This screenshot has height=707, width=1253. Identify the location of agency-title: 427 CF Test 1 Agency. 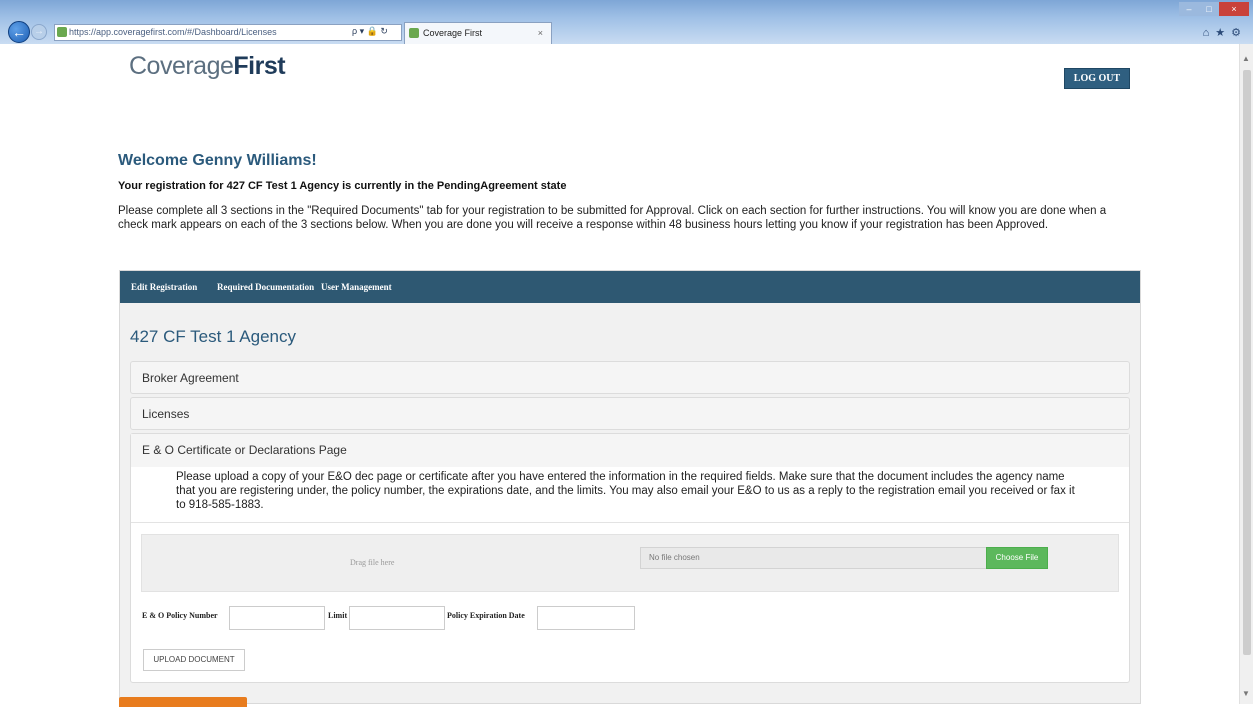
(213, 336).